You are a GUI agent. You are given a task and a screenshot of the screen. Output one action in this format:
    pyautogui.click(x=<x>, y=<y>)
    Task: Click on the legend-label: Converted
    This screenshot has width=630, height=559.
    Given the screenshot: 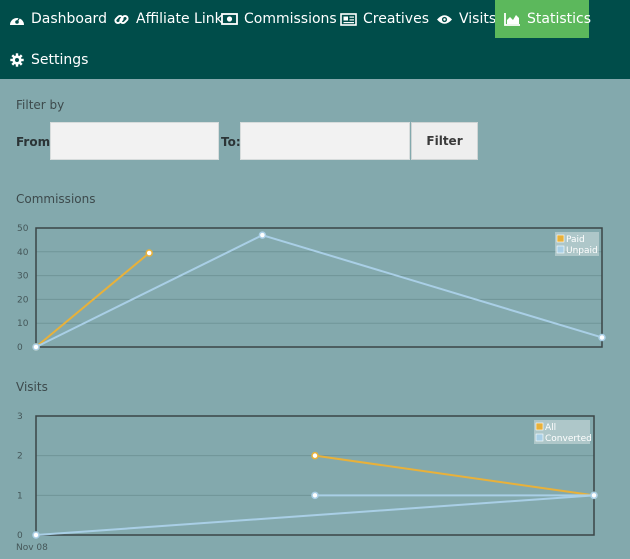 What is the action you would take?
    pyautogui.click(x=568, y=439)
    